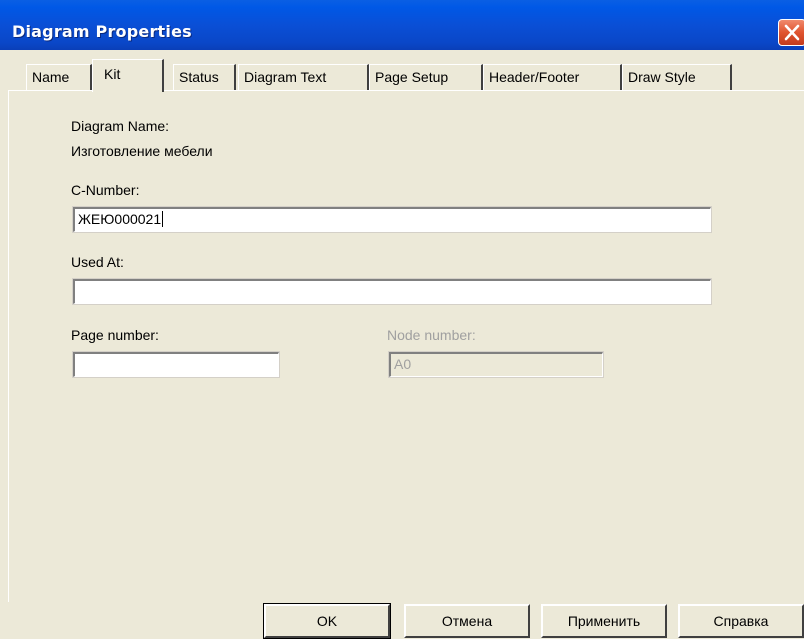 The image size is (804, 639). What do you see at coordinates (392, 219) in the screenshot?
I see `c-number-field: ЖЕЮ000021` at bounding box center [392, 219].